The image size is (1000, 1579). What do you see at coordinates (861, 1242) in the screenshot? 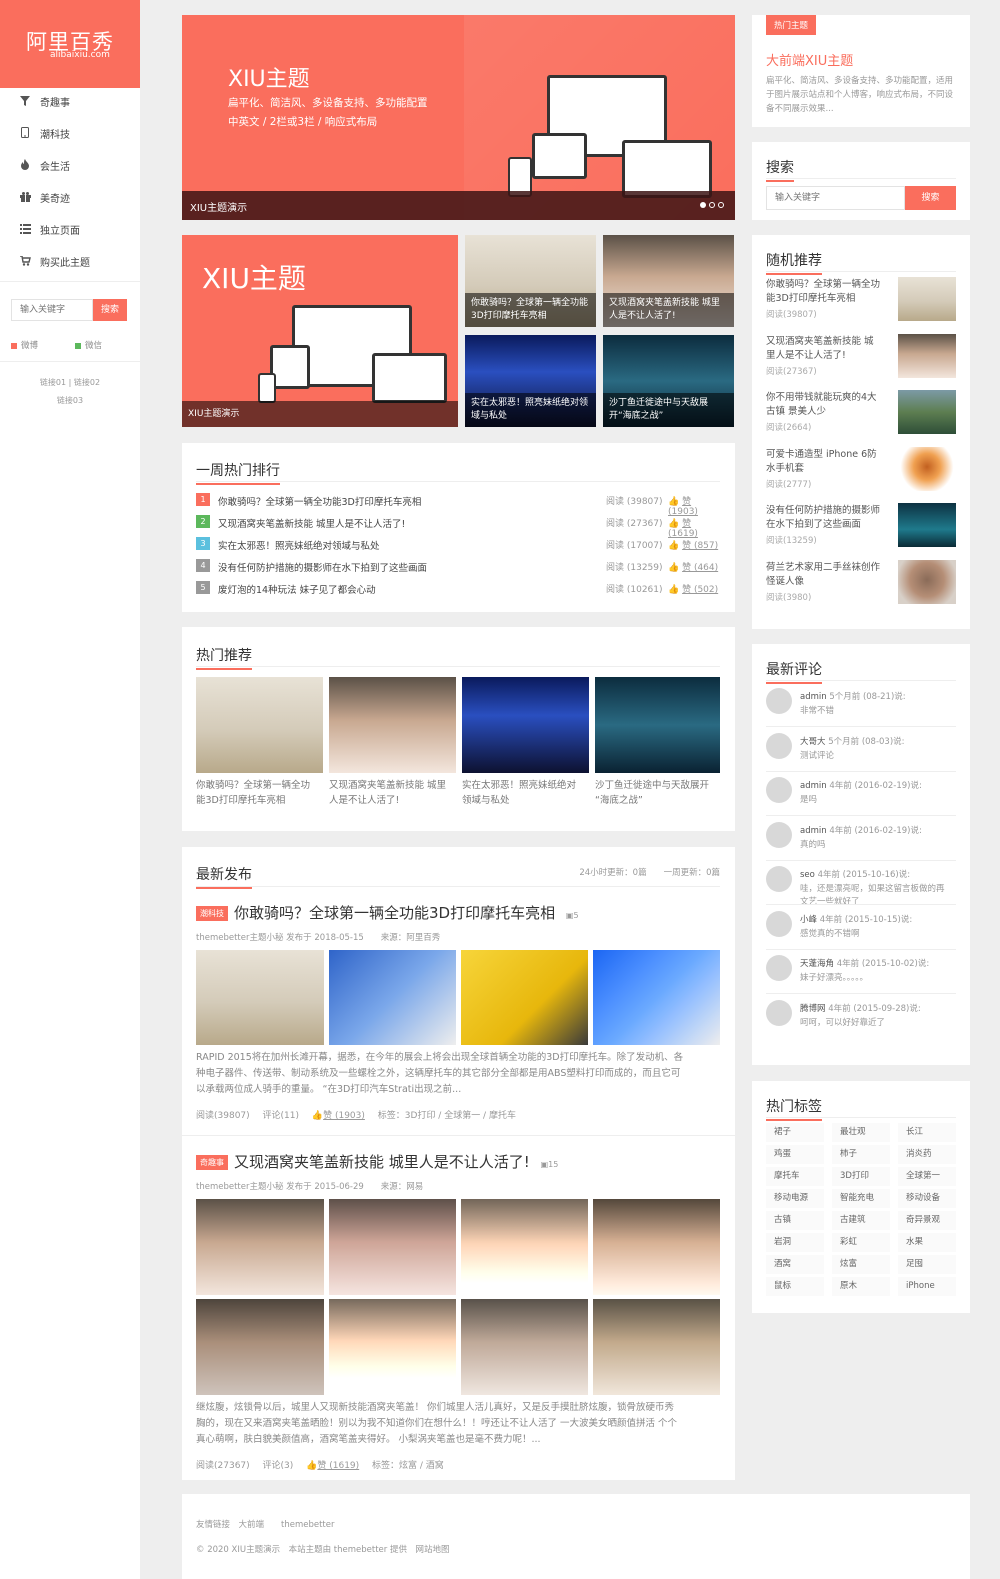
I see `tag-link: 彩虹` at bounding box center [861, 1242].